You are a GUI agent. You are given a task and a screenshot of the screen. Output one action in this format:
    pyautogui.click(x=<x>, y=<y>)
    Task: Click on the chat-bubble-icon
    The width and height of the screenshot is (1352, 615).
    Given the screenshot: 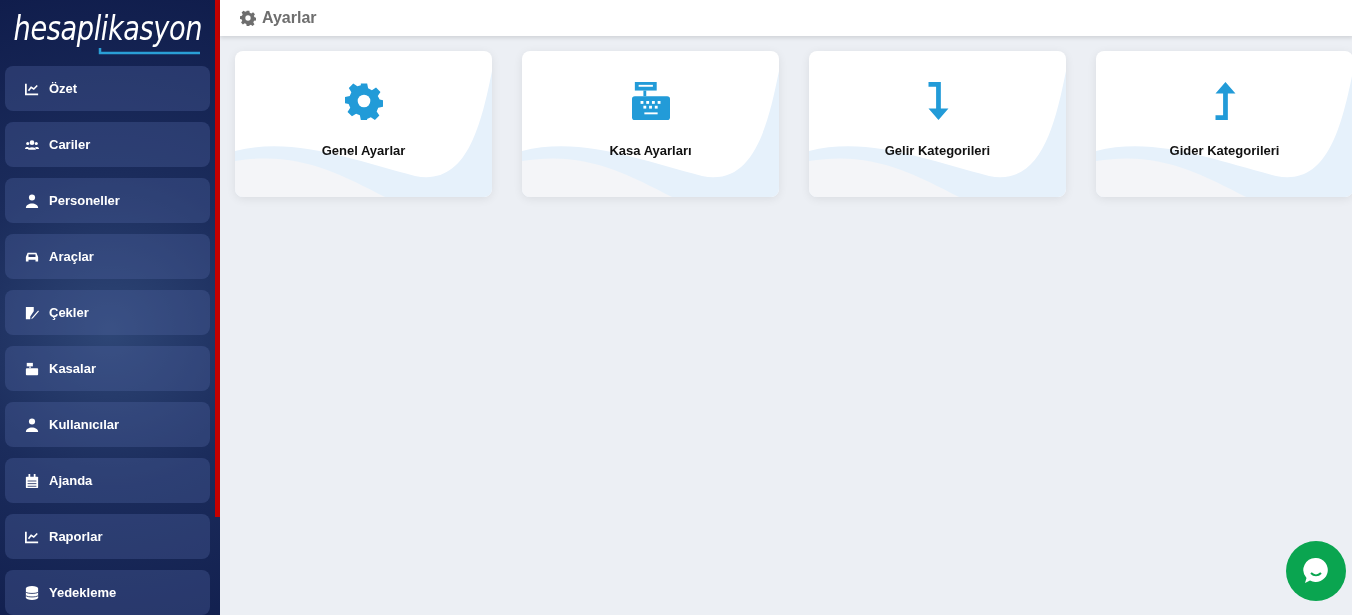 What is the action you would take?
    pyautogui.click(x=1316, y=571)
    